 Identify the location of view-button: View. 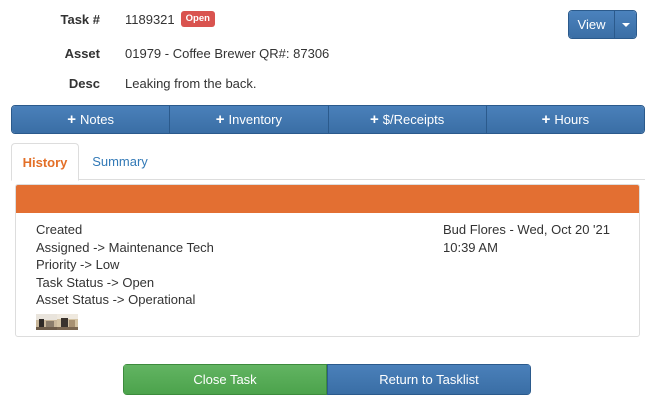
(591, 24).